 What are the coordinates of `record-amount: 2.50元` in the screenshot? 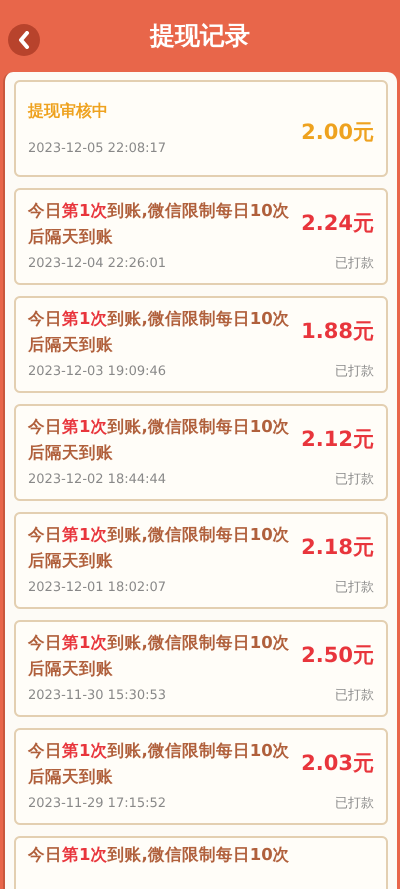 It's located at (337, 656).